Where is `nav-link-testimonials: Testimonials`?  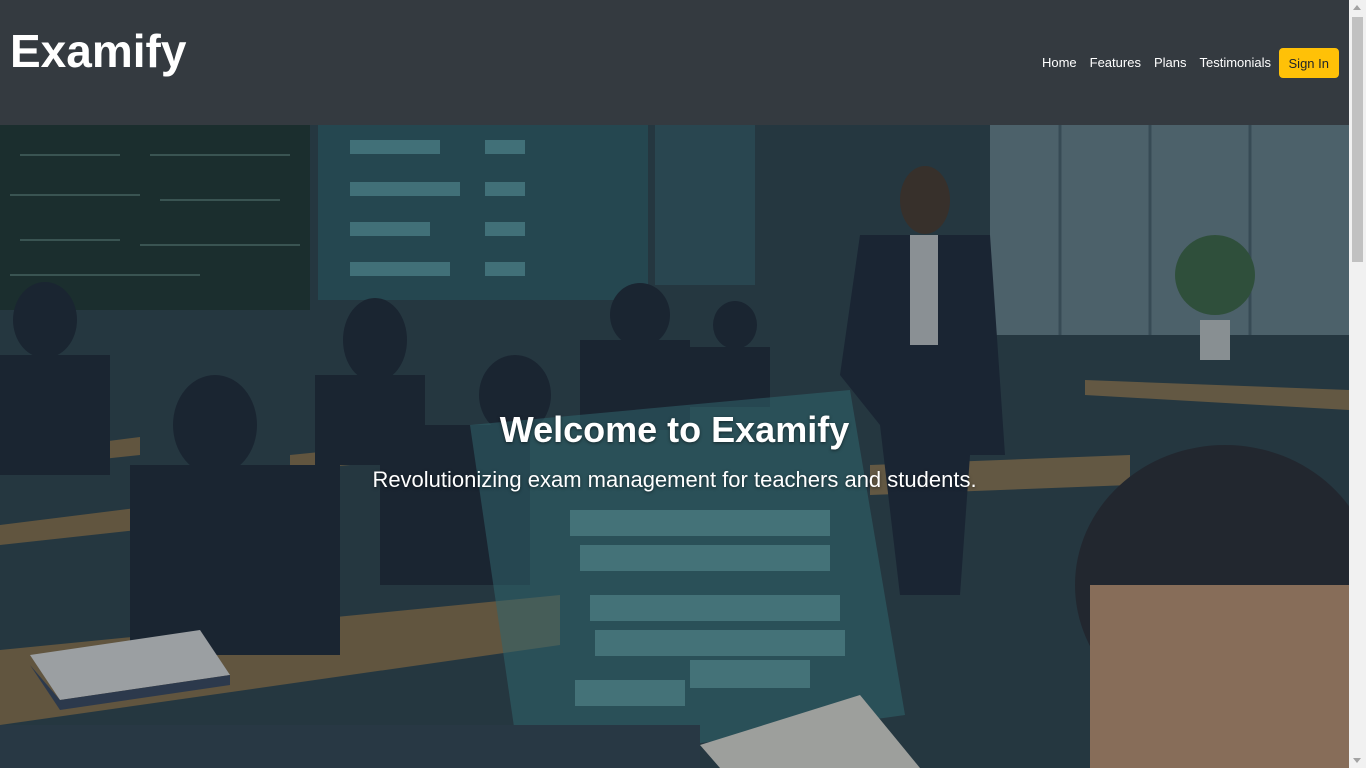 nav-link-testimonials: Testimonials is located at coordinates (1235, 62).